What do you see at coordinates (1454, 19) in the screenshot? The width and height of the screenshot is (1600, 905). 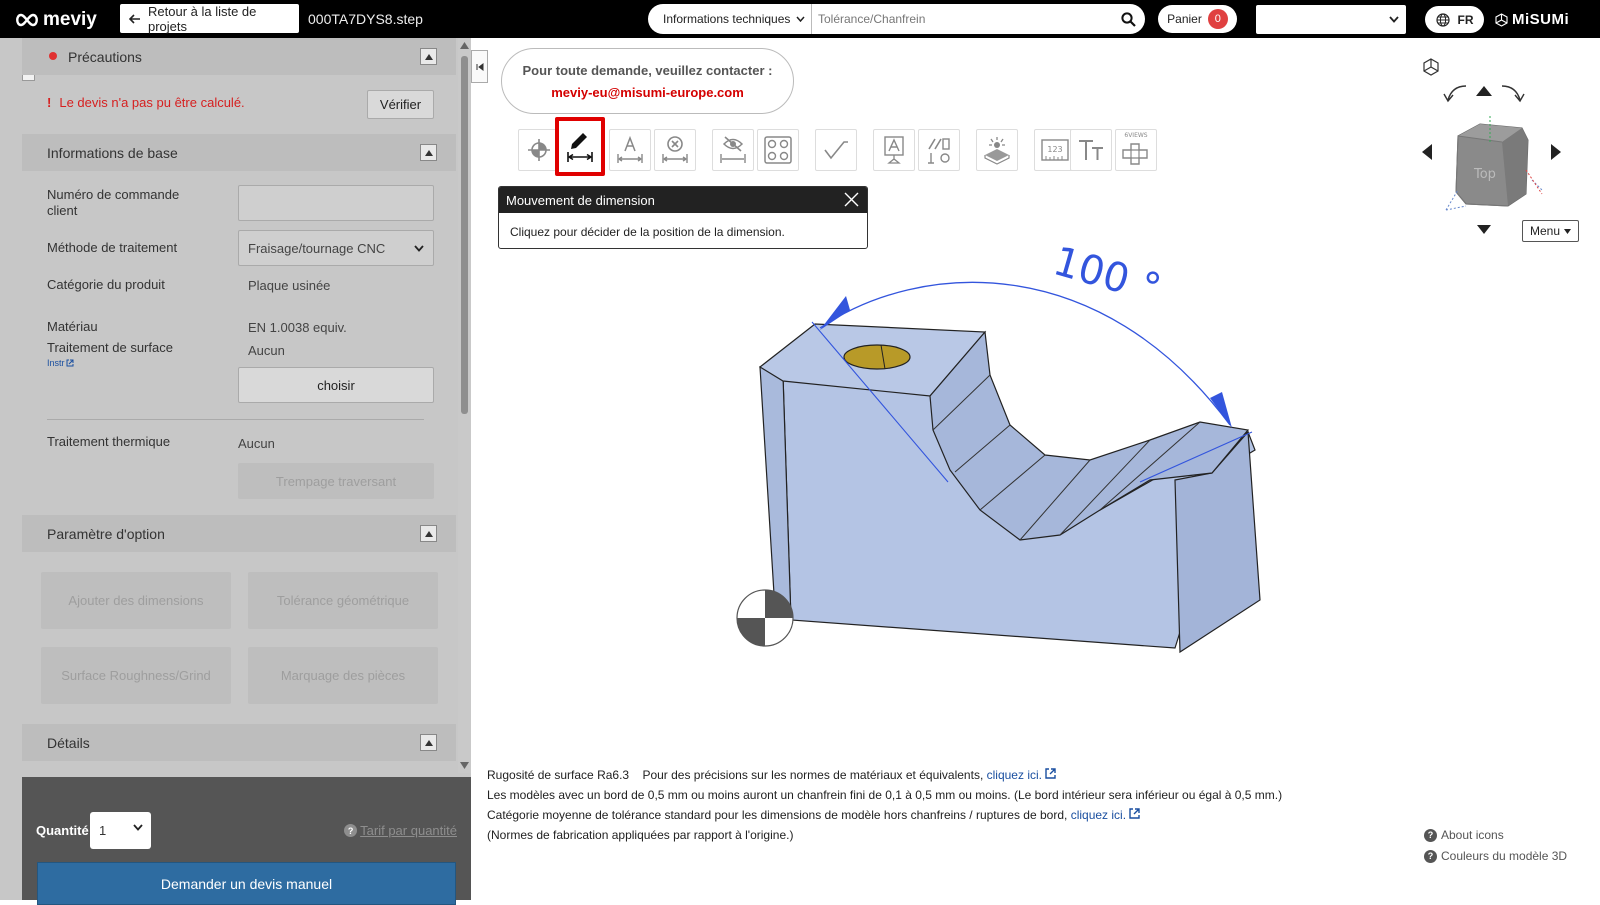 I see `language-button: FR` at bounding box center [1454, 19].